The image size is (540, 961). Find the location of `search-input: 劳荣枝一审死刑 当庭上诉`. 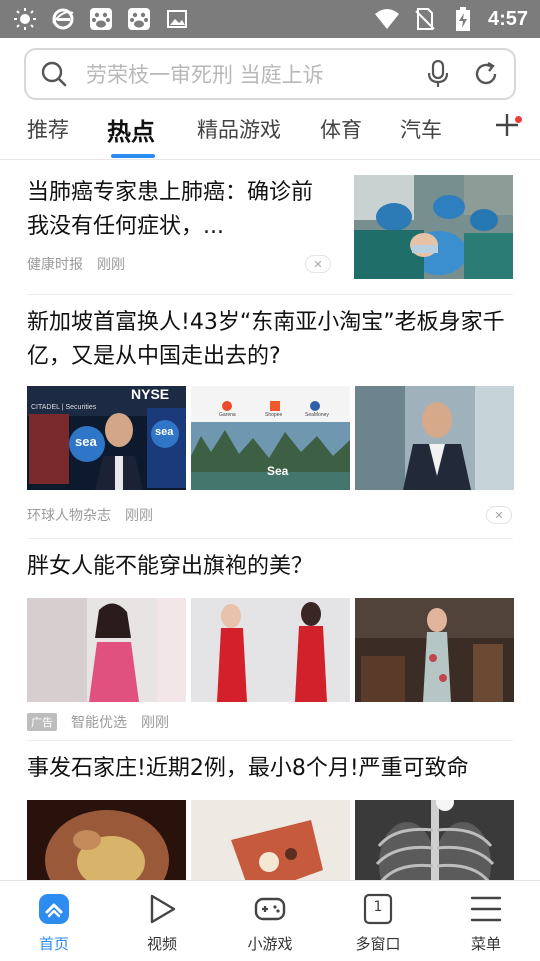

search-input: 劳荣枝一审死刑 当庭上诉 is located at coordinates (246, 74).